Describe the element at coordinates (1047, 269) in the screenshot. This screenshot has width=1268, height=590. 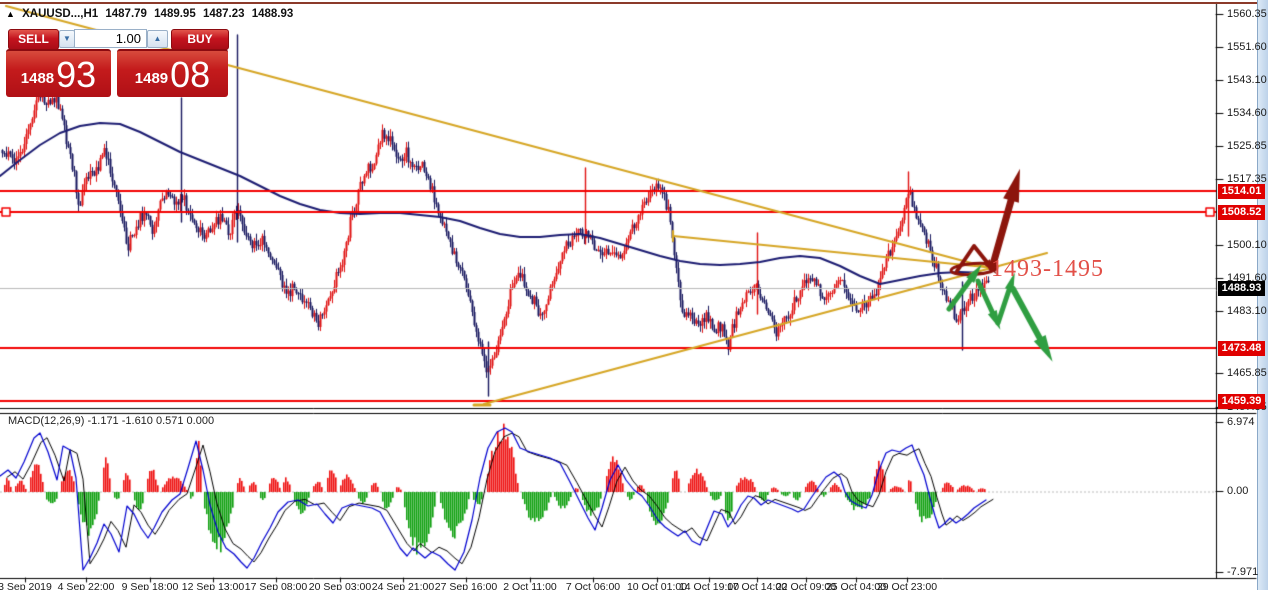
I see `price-range-annotation: 1493-1495` at that location.